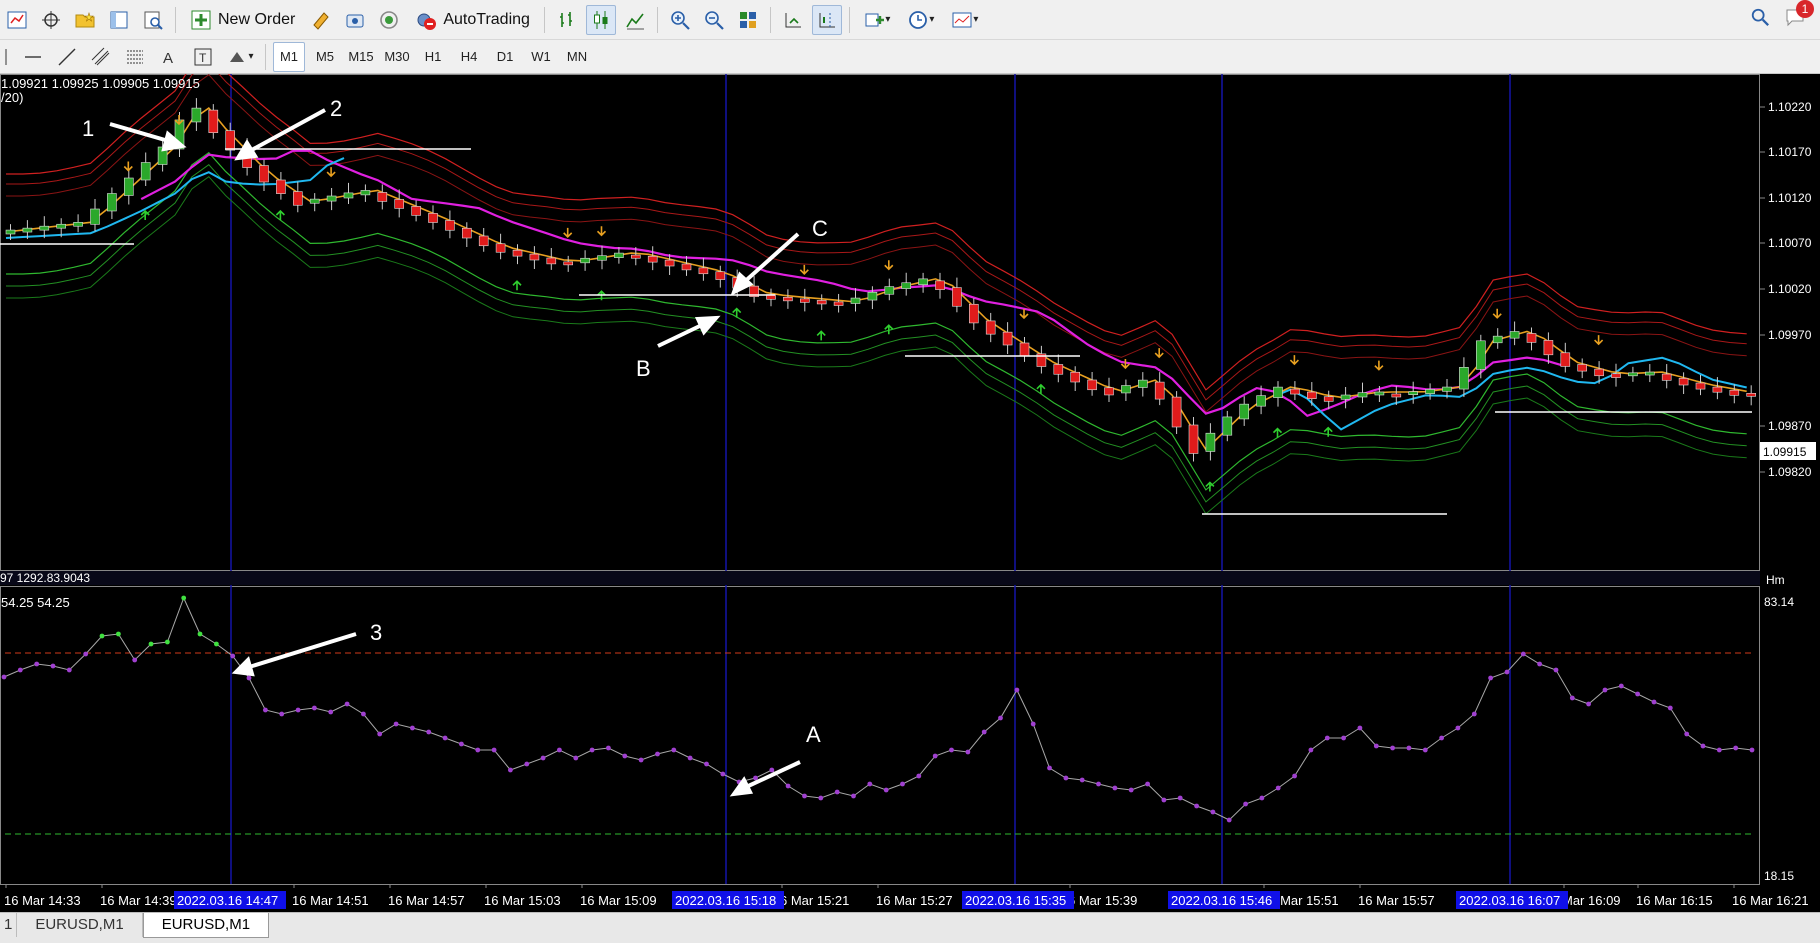  Describe the element at coordinates (469, 57) in the screenshot. I see `timeframe-h4: H4` at that location.